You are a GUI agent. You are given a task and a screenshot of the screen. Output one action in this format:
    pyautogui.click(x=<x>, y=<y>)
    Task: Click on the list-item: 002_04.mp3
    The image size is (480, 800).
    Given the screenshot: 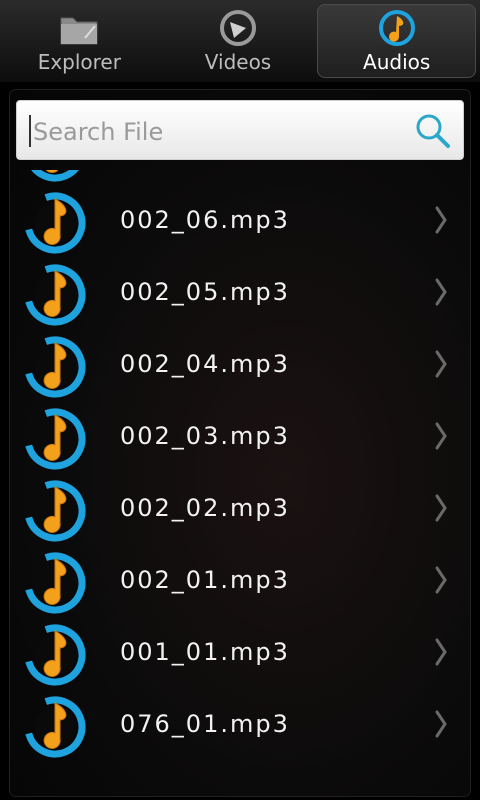 What is the action you would take?
    pyautogui.click(x=240, y=366)
    